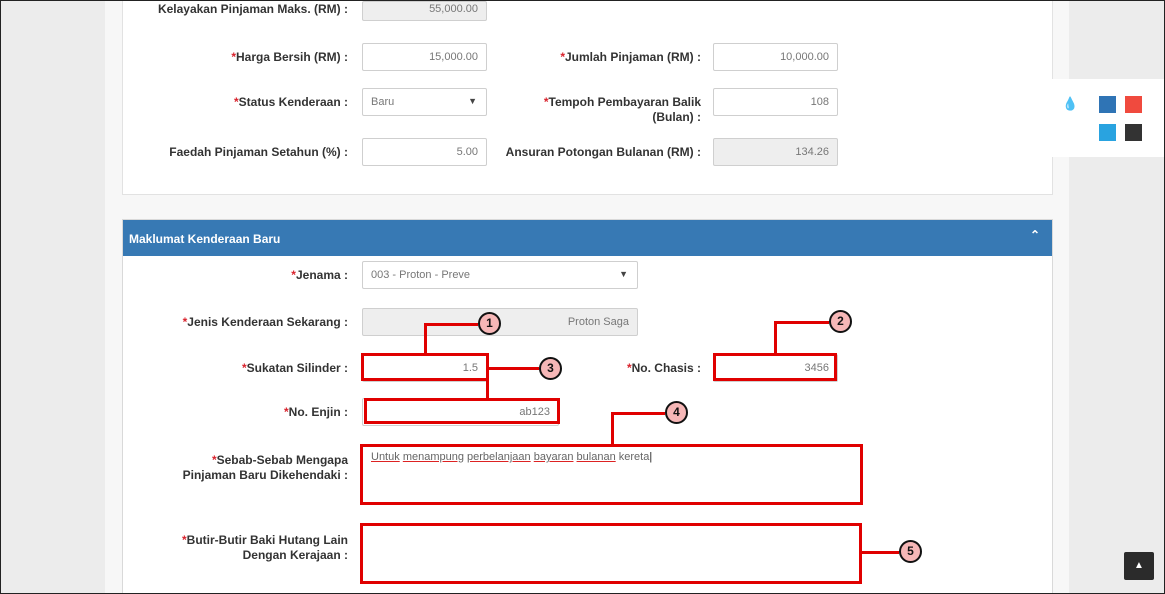  What do you see at coordinates (630, 57) in the screenshot?
I see `loan-amount-label: *Jumlah Pinjaman (RM) :` at bounding box center [630, 57].